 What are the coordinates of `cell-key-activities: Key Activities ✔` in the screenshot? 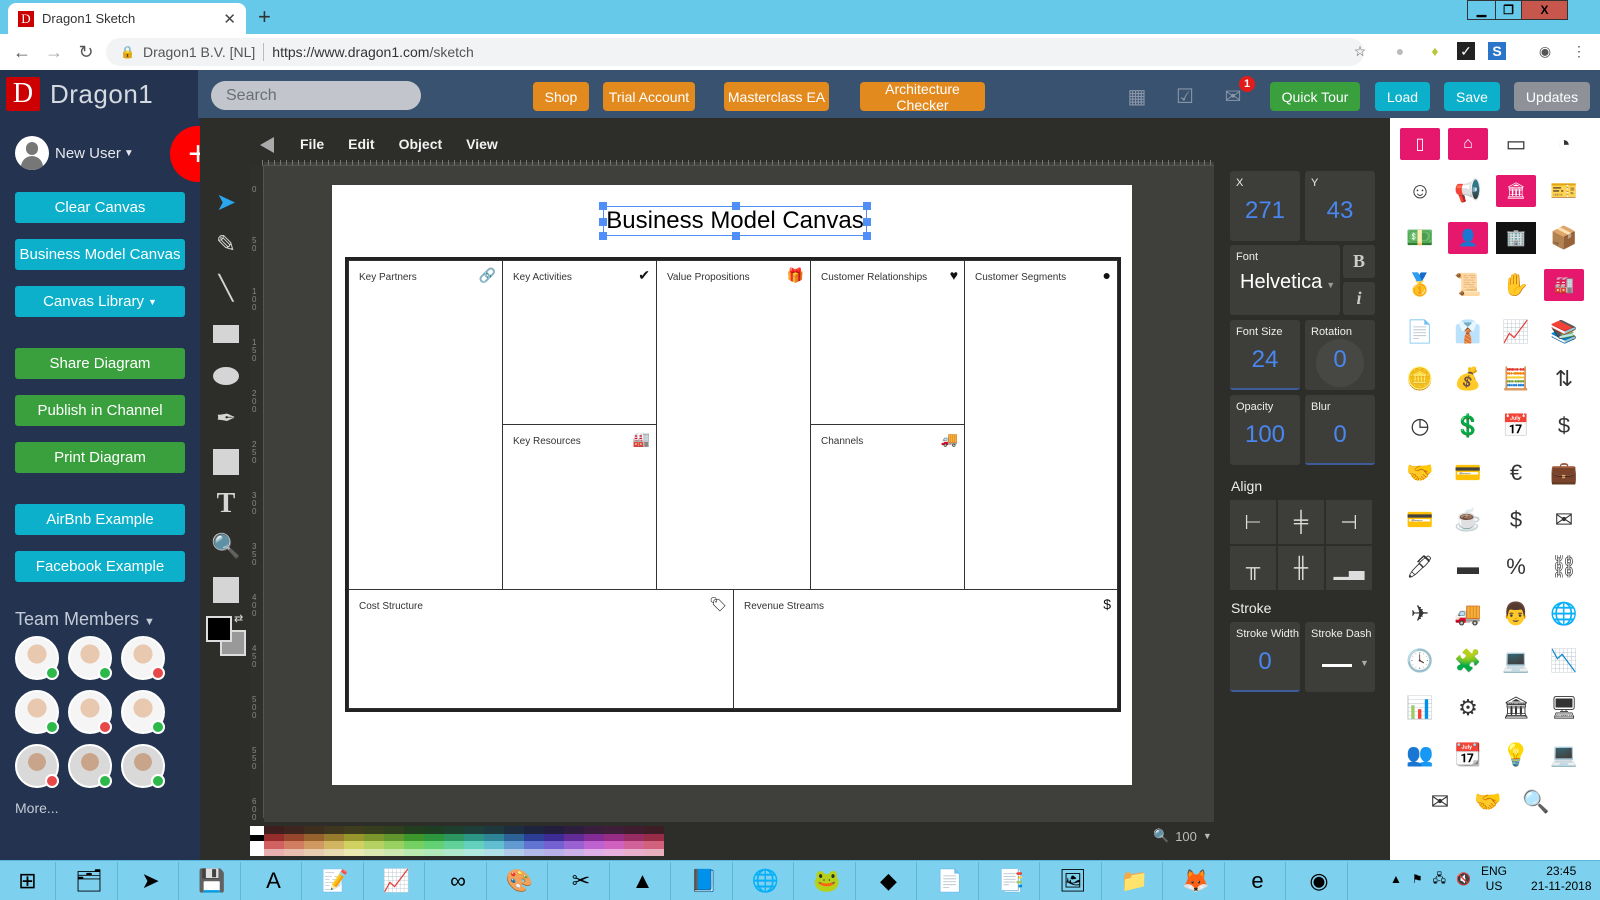 It's located at (579, 342).